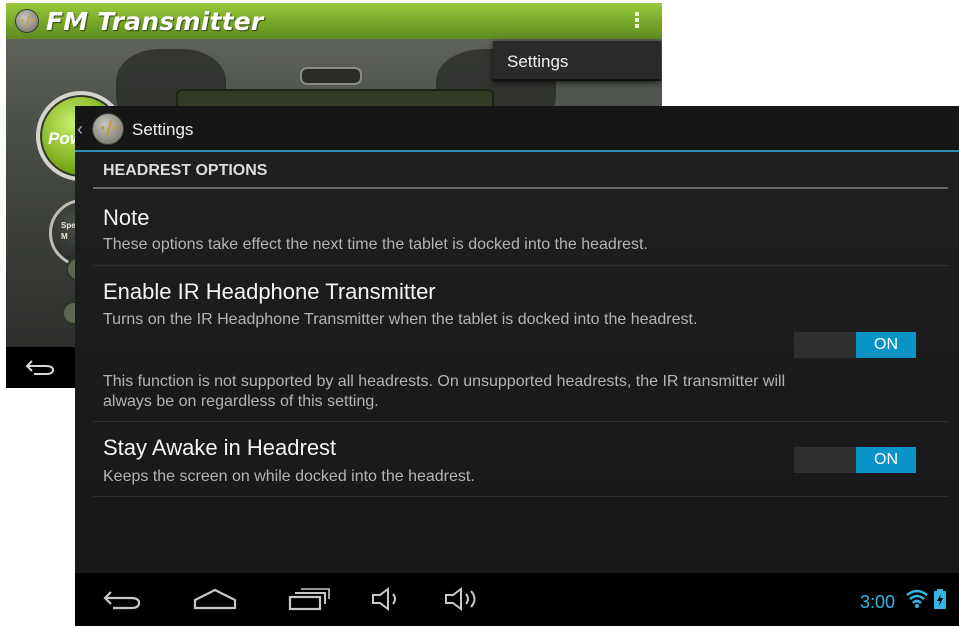 This screenshot has height=626, width=959. Describe the element at coordinates (463, 601) in the screenshot. I see `volume-up-icon` at that location.